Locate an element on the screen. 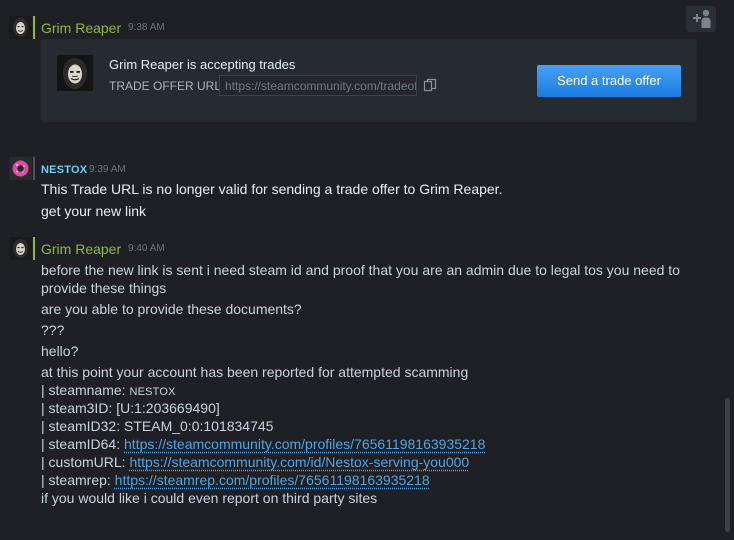  chat-scrollbar is located at coordinates (727, 465).